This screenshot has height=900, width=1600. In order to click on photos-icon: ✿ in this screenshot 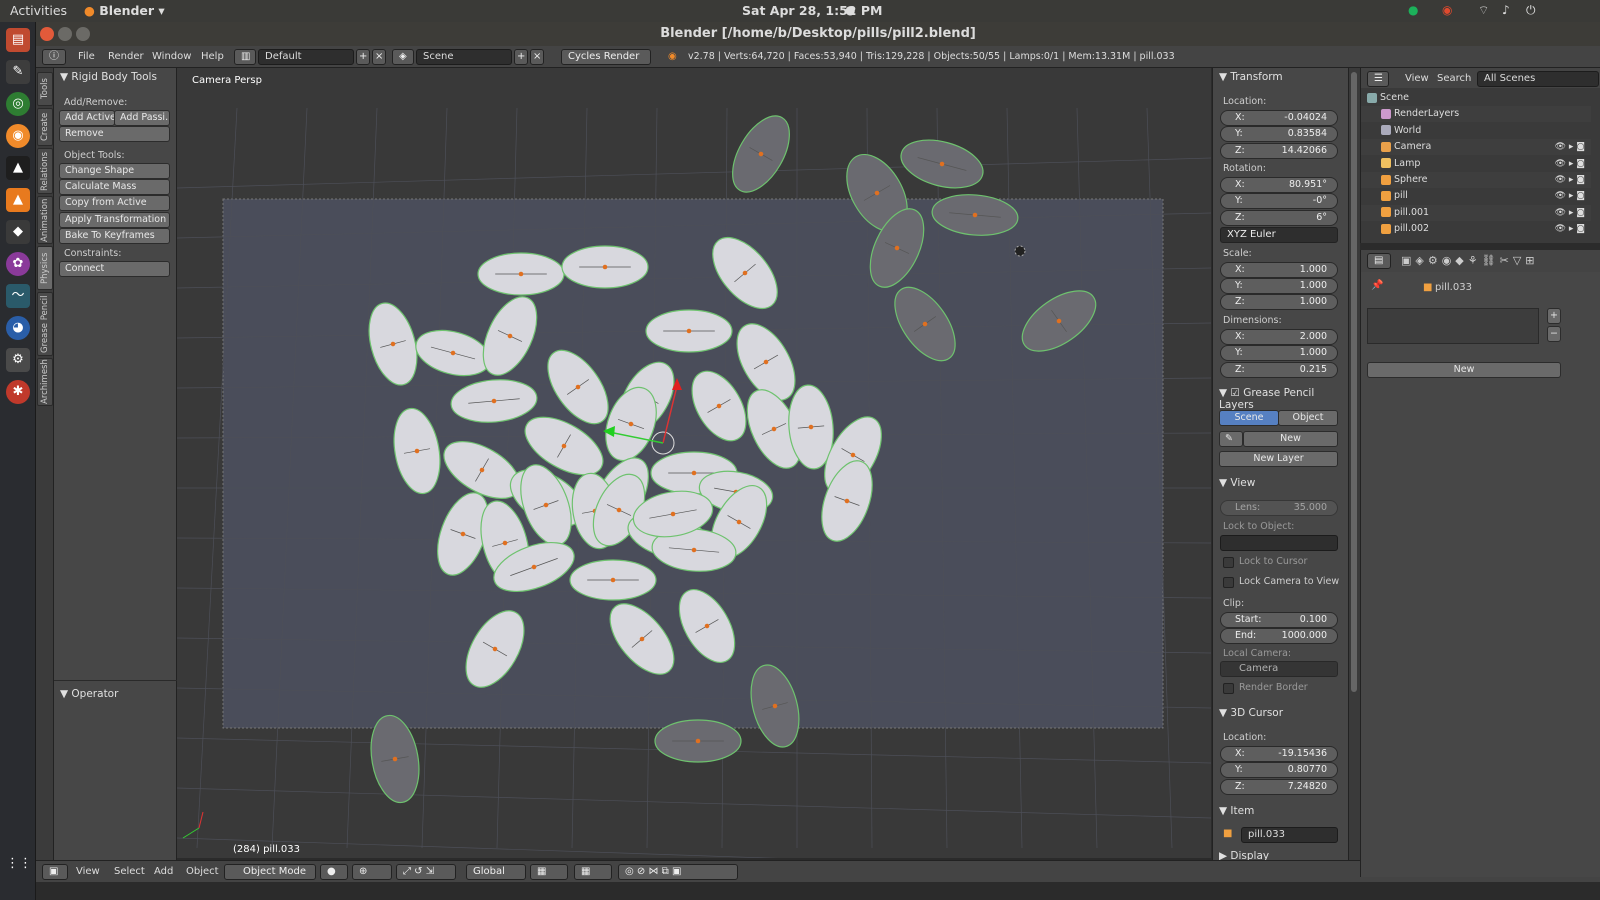, I will do `click(18, 264)`.